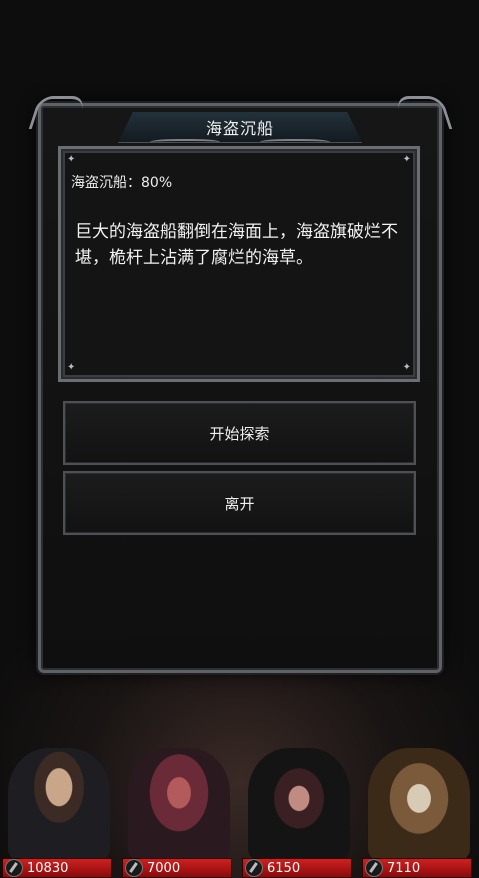 The height and width of the screenshot is (878, 479). I want to click on hp-value: 7000, so click(164, 868).